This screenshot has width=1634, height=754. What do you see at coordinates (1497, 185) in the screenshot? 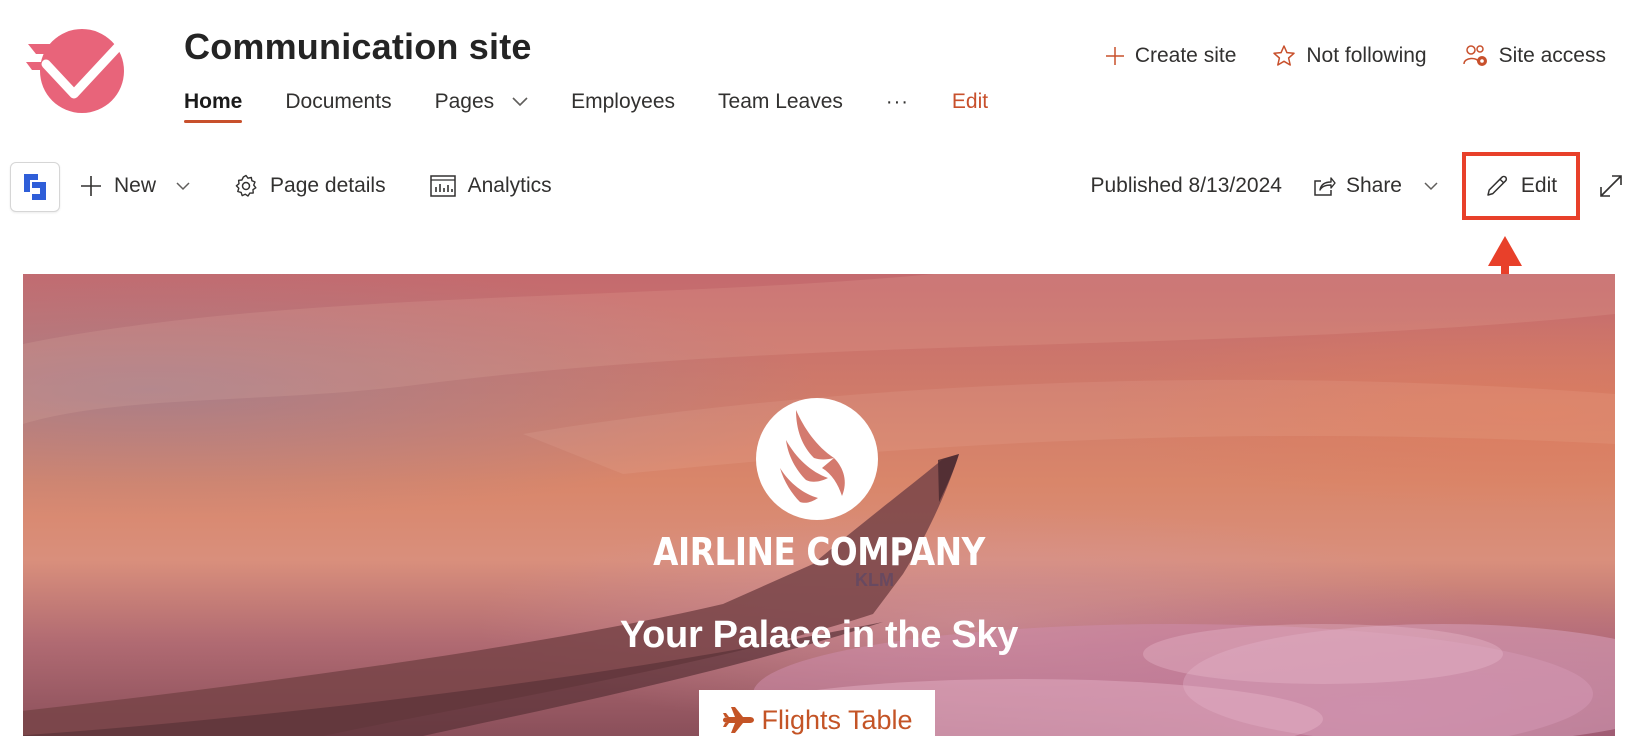
I see `pencil-icon` at bounding box center [1497, 185].